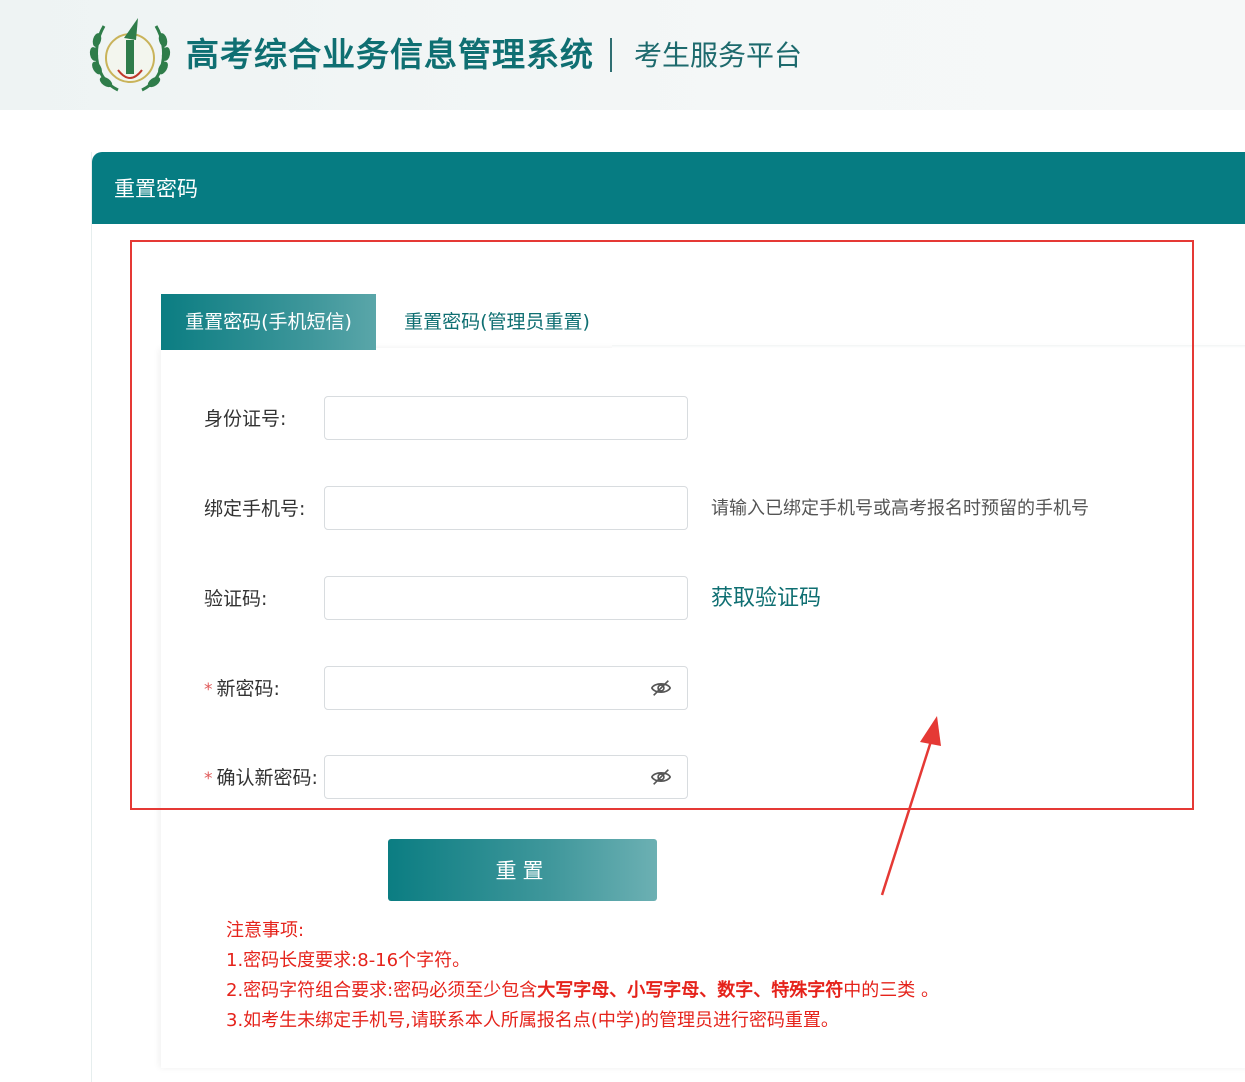  Describe the element at coordinates (910, 806) in the screenshot. I see `annotation-arrow-icon` at that location.